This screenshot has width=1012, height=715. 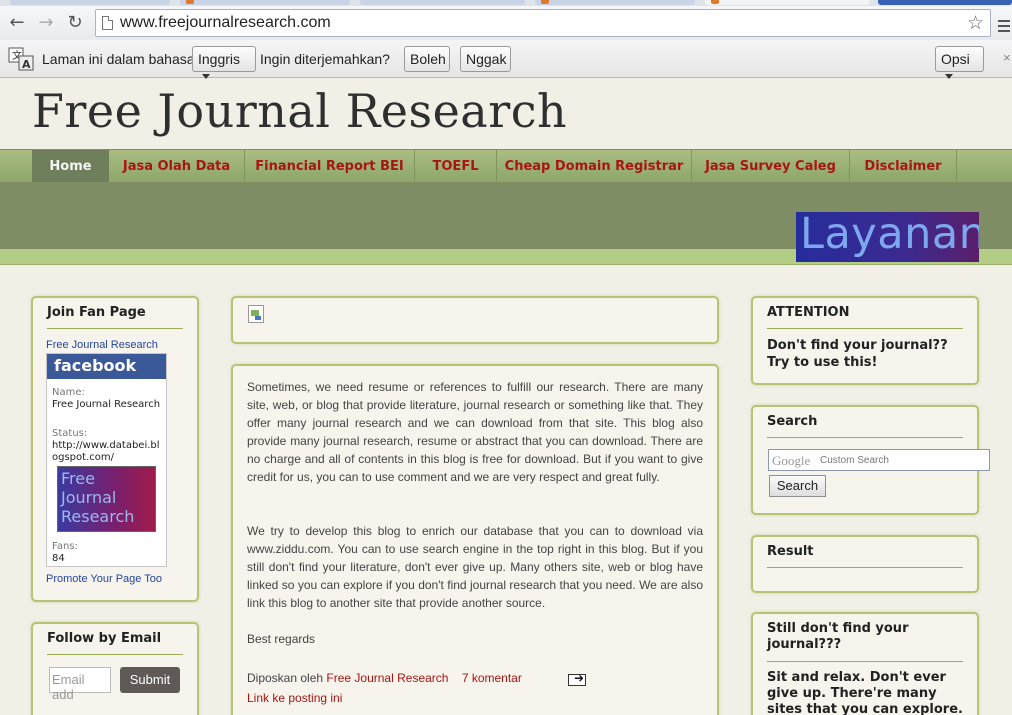 I want to click on facebook-logo: facebook, so click(x=106, y=366).